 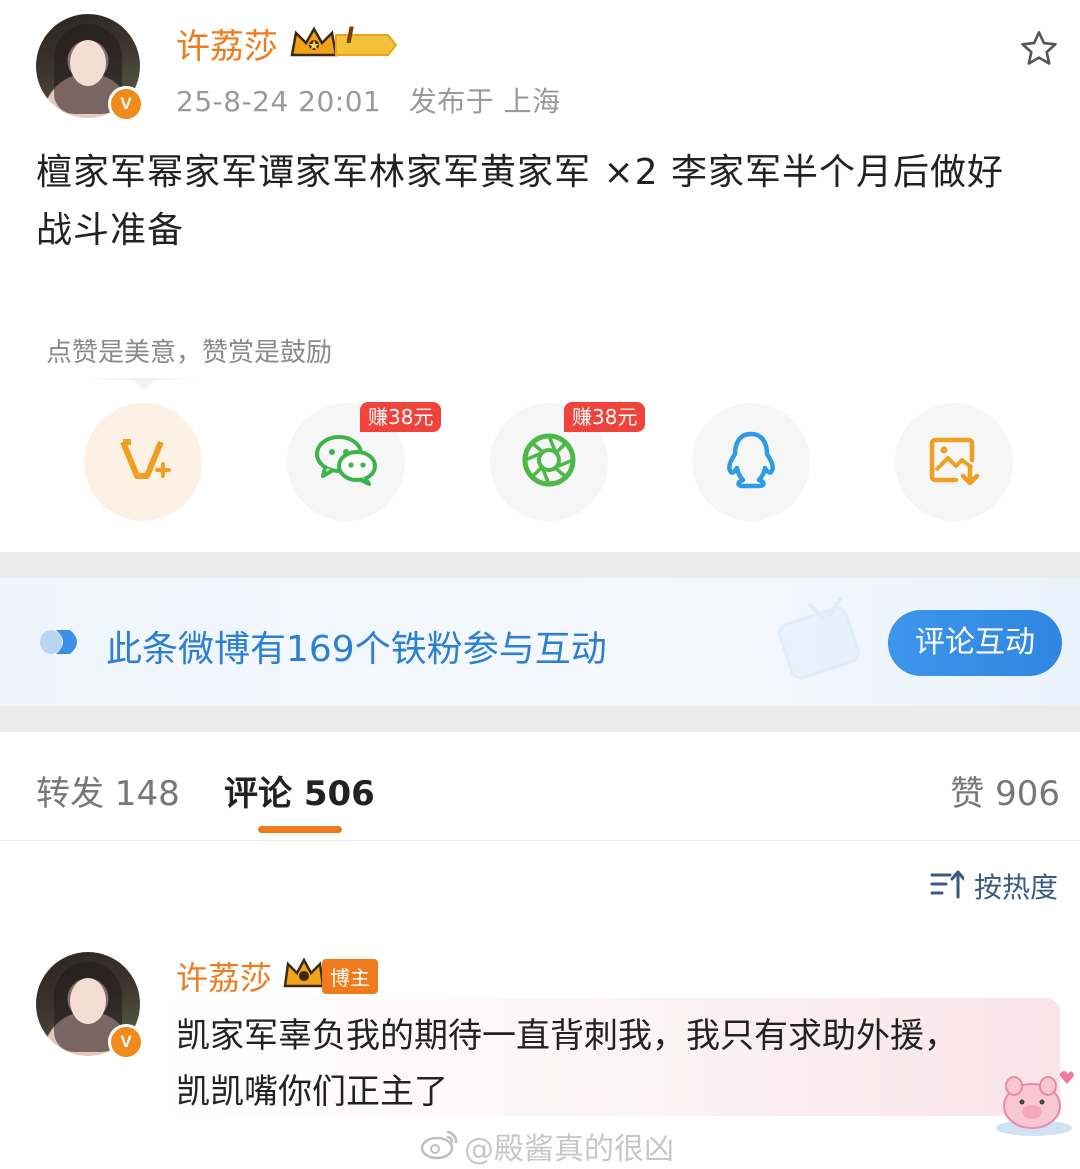 I want to click on author-role-badge: 博主, so click(x=350, y=976).